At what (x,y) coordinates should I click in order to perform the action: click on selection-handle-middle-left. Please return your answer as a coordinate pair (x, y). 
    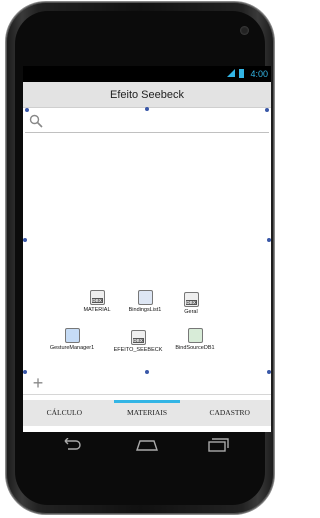
    Looking at the image, I should click on (25, 240).